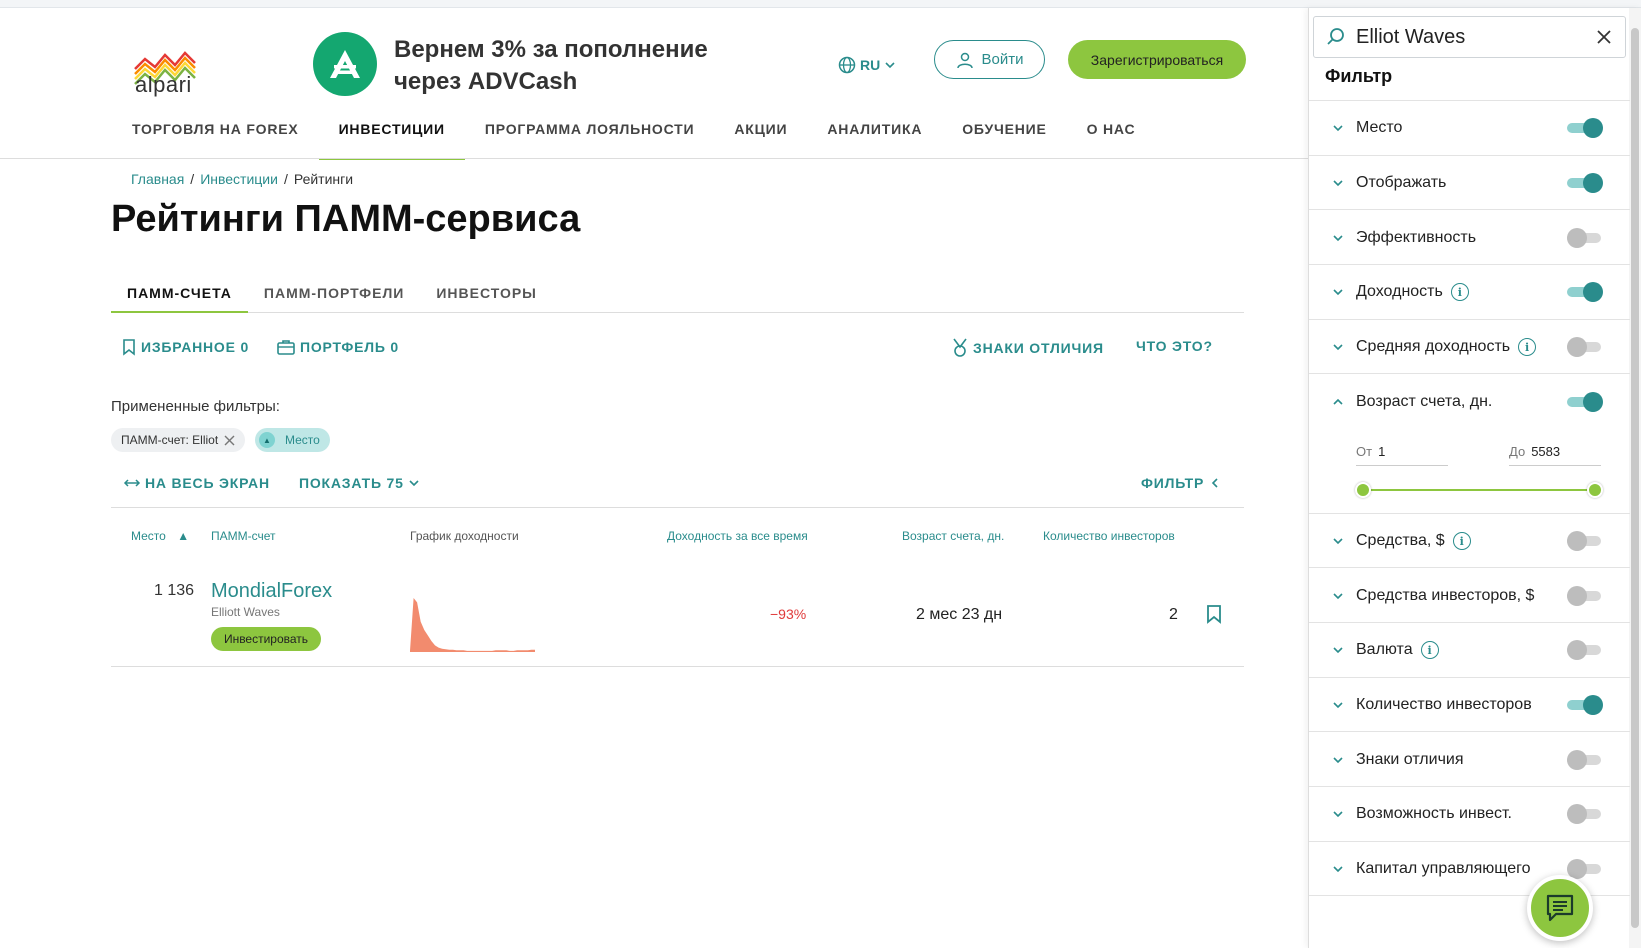 The width and height of the screenshot is (1641, 948). Describe the element at coordinates (1363, 490) in the screenshot. I see `range-slider-min-handle` at that location.